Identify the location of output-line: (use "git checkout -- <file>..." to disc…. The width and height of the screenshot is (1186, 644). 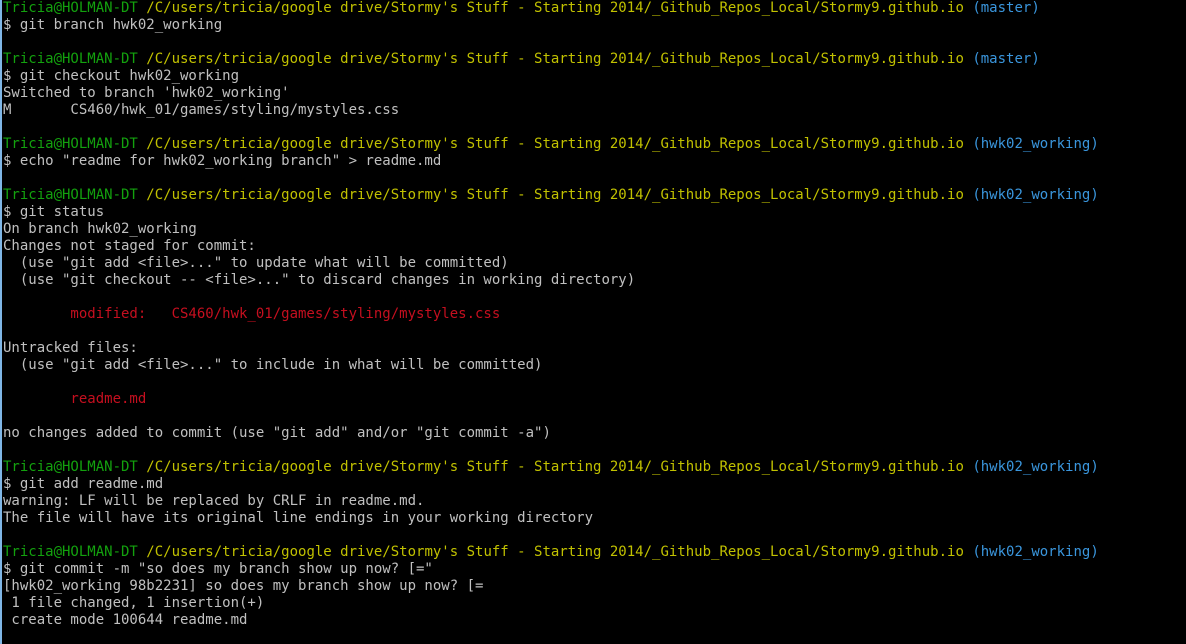
(319, 280).